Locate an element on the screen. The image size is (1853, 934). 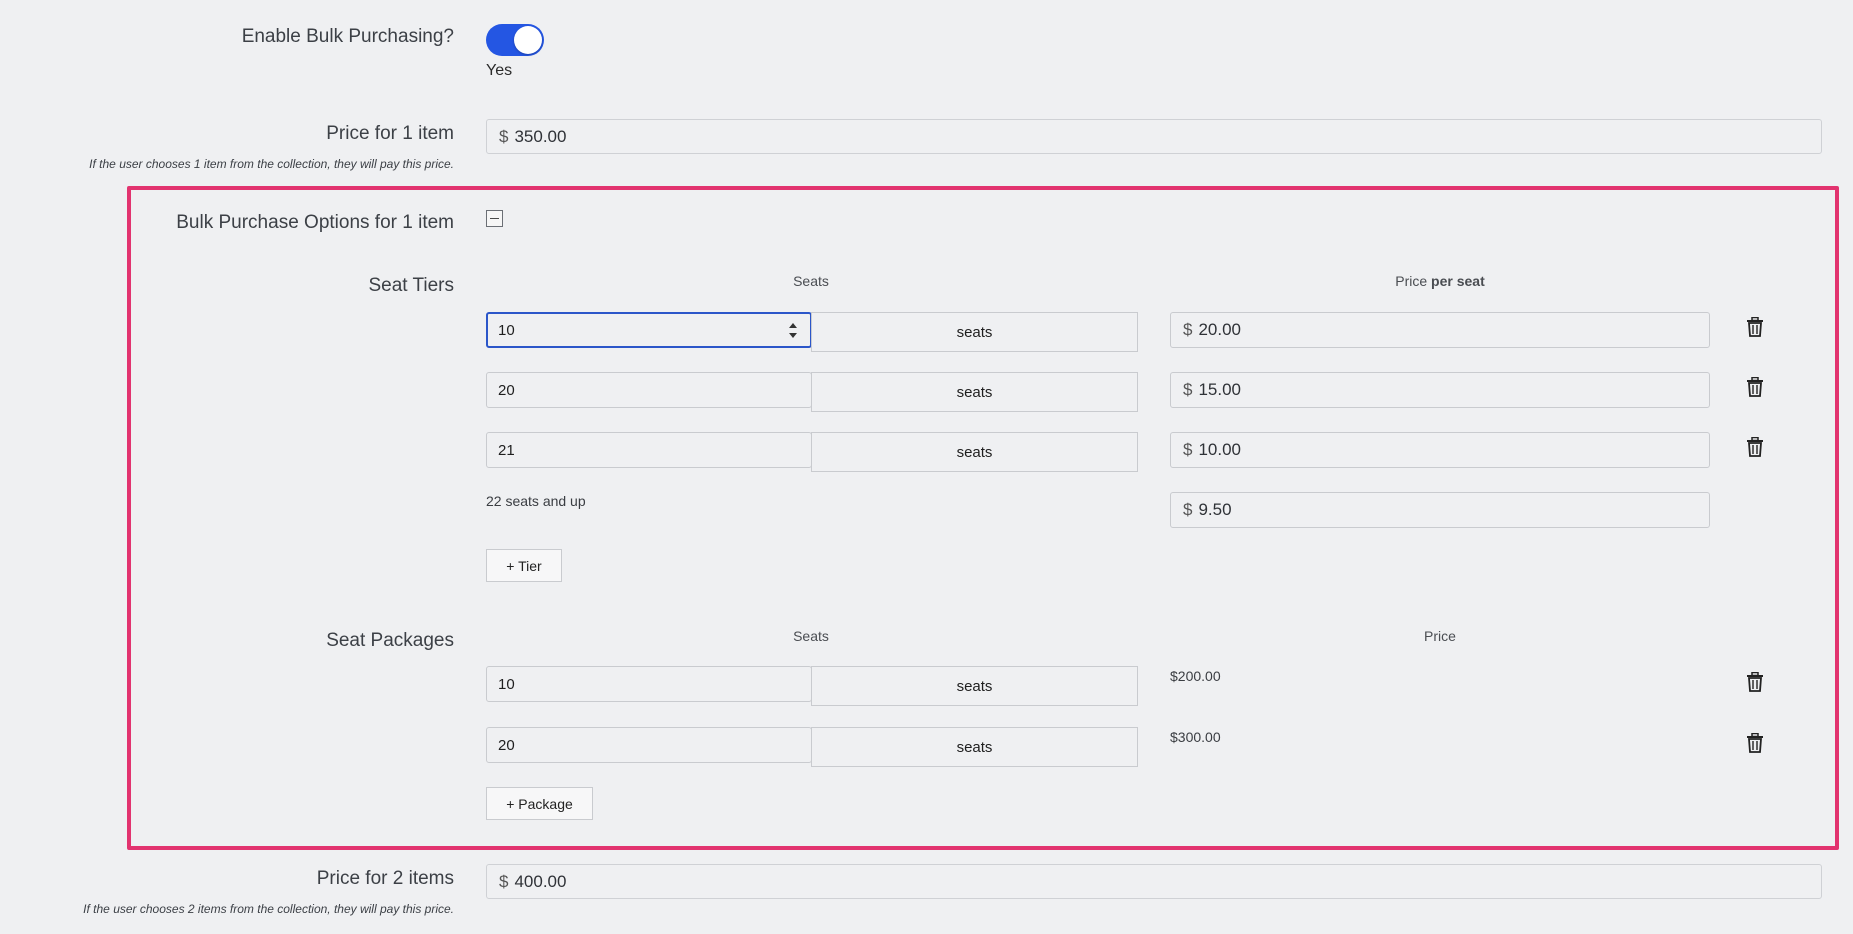
package-2-unit: seats is located at coordinates (974, 747).